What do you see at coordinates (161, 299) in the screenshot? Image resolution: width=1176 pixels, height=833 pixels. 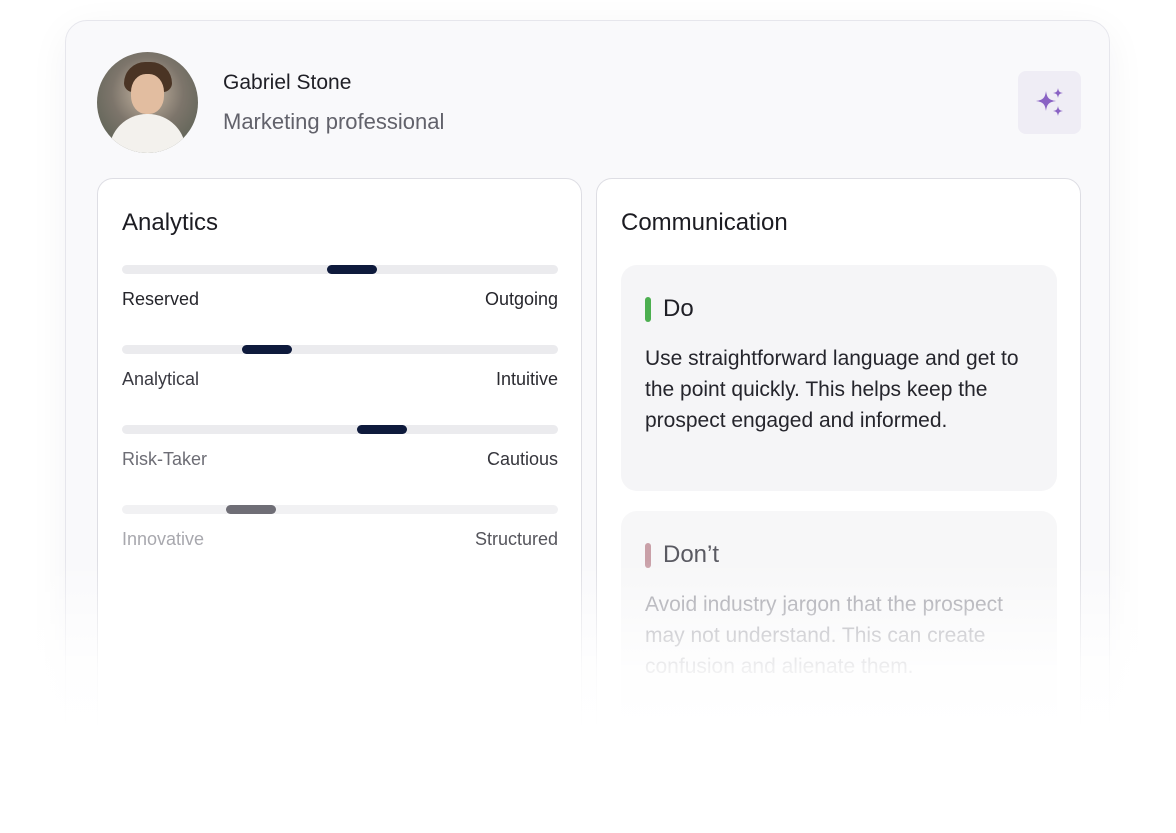 I see `trait-left-label: Reserved` at bounding box center [161, 299].